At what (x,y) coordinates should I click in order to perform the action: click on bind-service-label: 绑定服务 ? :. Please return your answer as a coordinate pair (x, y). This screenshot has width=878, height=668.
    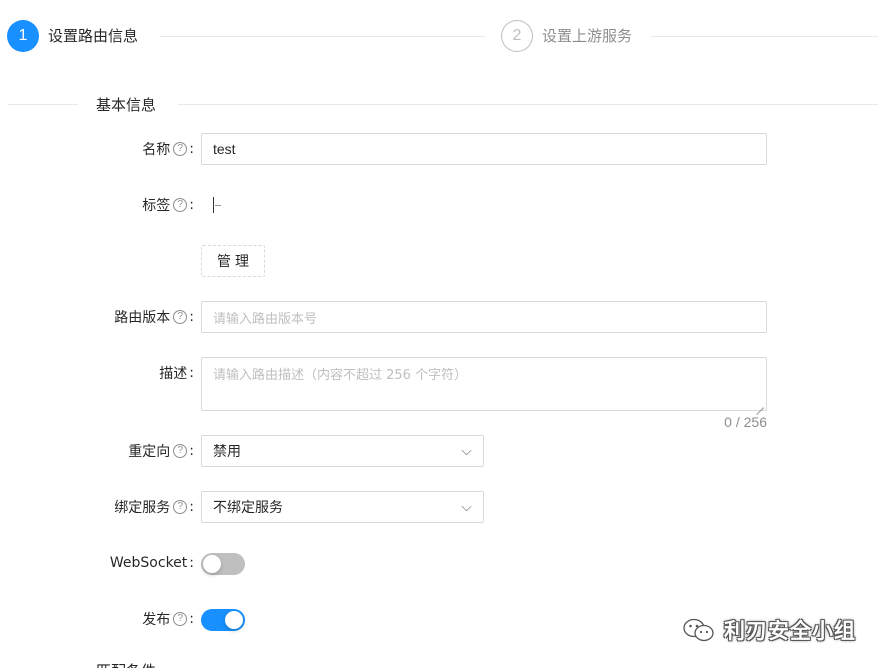
    Looking at the image, I should click on (154, 507).